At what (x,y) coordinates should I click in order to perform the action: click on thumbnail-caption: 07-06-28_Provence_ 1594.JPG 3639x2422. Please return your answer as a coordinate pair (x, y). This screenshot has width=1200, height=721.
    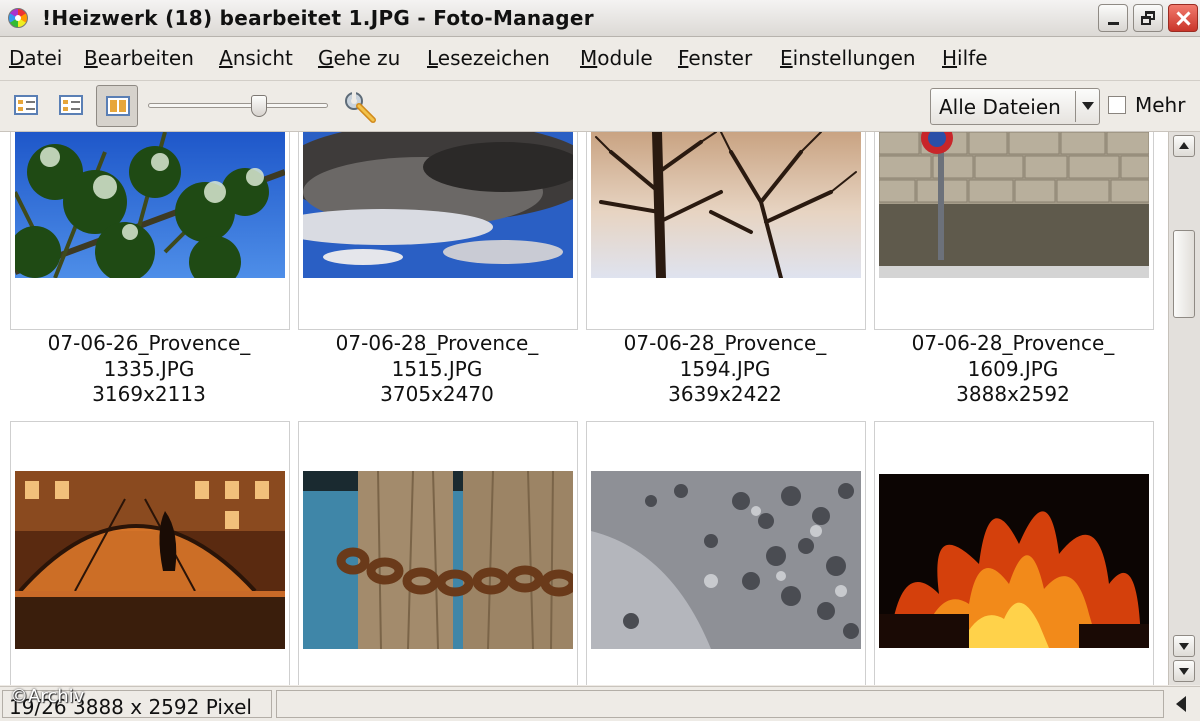
    Looking at the image, I should click on (725, 369).